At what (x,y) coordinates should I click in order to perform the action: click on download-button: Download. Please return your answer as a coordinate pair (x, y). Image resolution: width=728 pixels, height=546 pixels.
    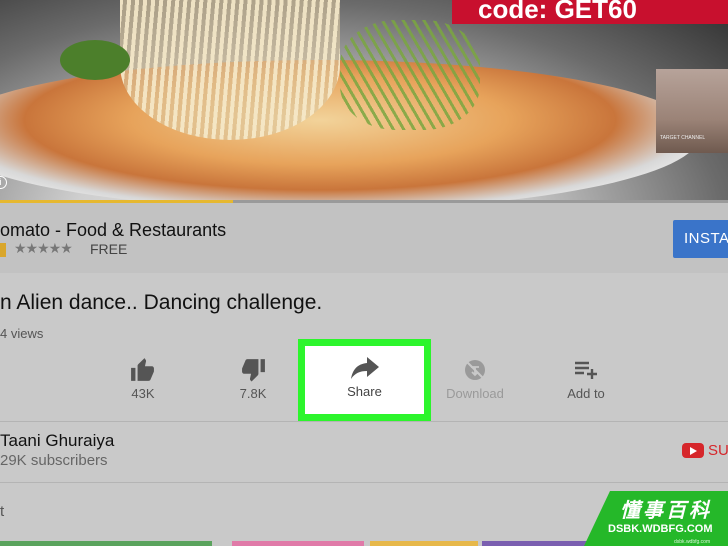
    Looking at the image, I should click on (475, 378).